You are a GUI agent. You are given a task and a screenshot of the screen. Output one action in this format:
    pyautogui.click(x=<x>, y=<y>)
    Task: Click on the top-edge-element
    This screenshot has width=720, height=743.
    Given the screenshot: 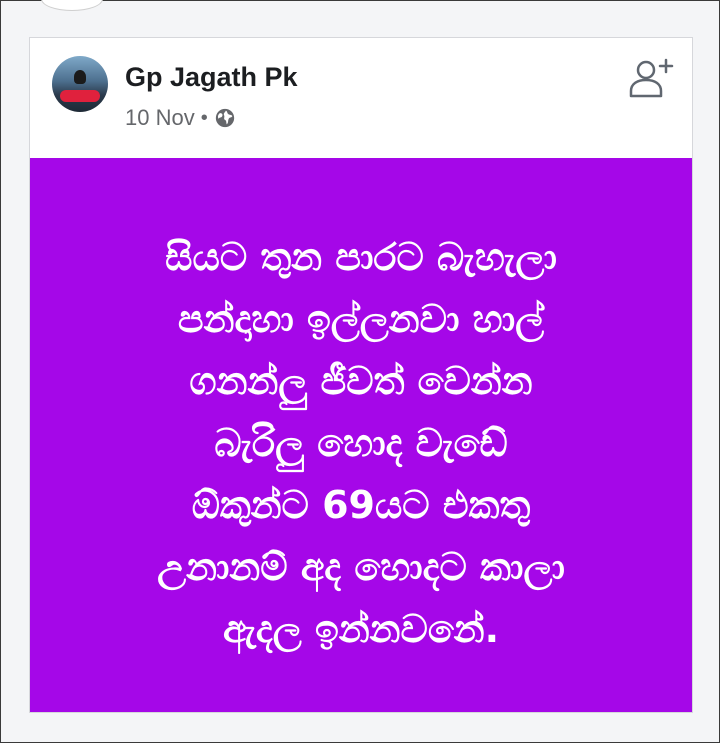 What is the action you would take?
    pyautogui.click(x=72, y=5)
    